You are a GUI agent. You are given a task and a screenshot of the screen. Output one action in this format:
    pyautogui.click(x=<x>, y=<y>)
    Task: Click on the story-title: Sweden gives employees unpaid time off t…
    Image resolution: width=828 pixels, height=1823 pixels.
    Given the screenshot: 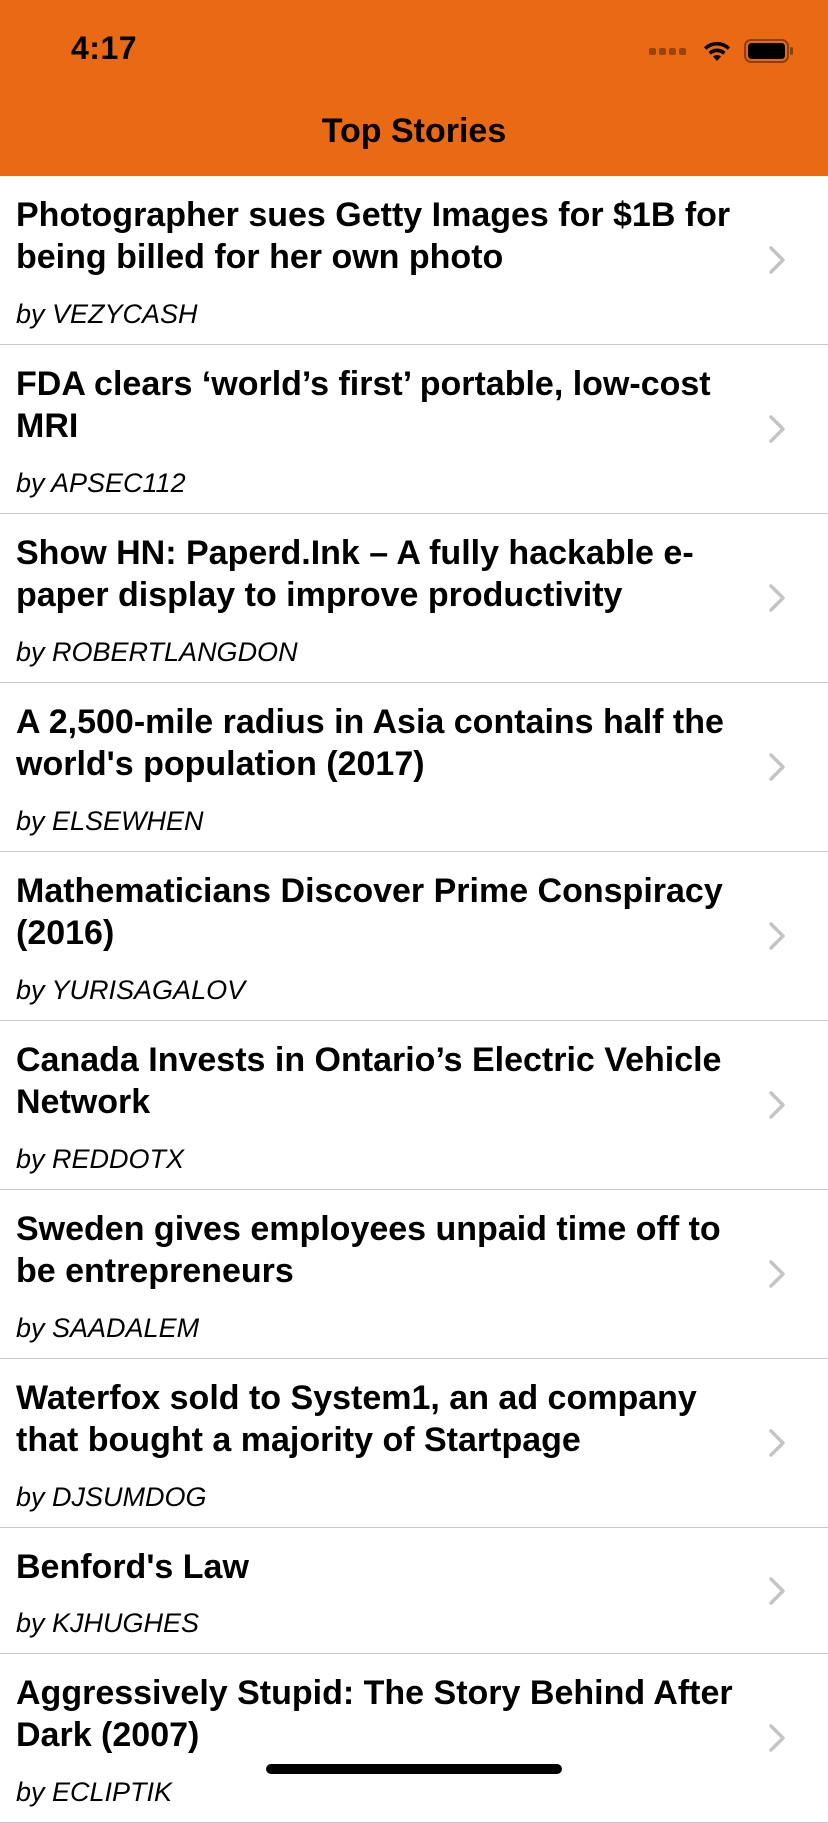 What is the action you would take?
    pyautogui.click(x=368, y=1250)
    